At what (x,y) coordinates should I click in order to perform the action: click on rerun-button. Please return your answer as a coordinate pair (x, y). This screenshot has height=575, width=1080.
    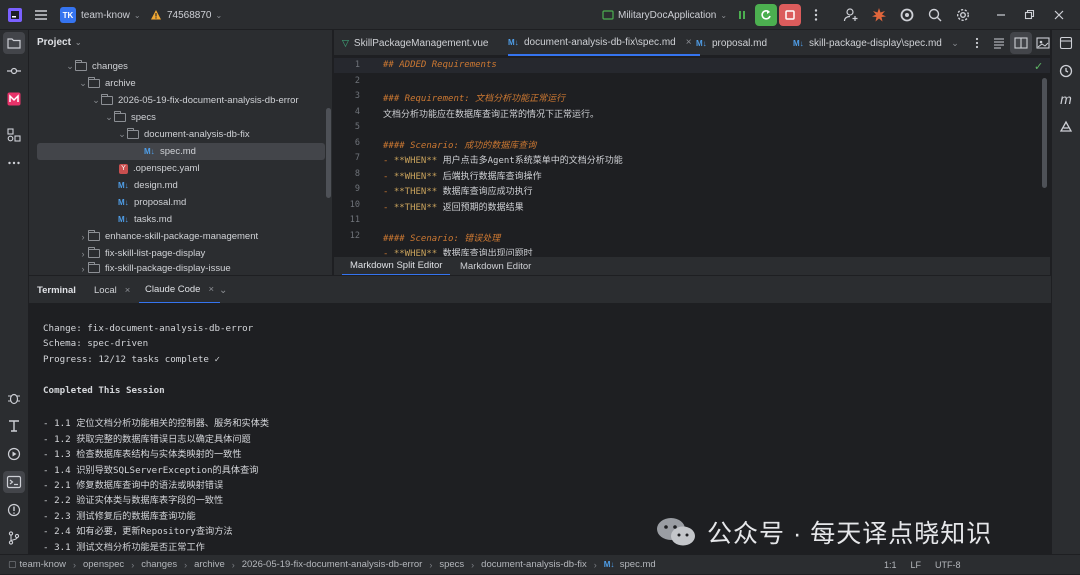
    Looking at the image, I should click on (766, 15).